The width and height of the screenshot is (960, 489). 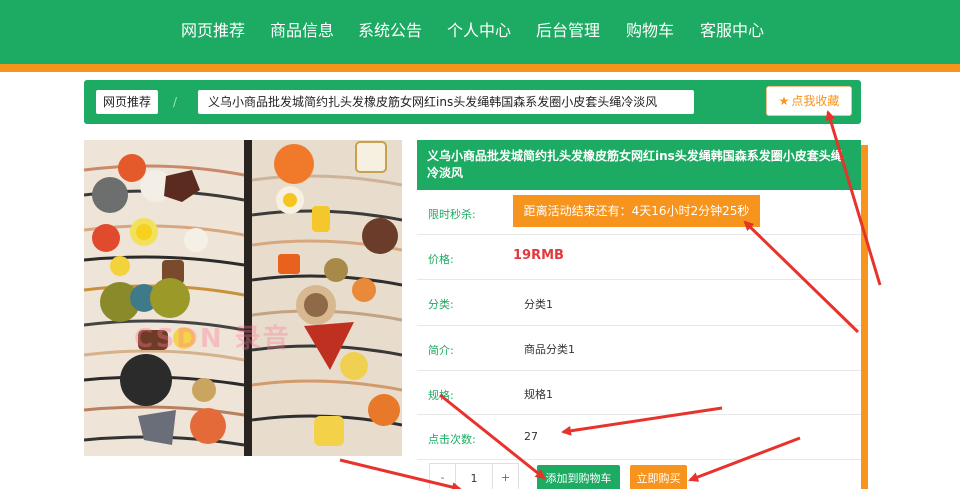 What do you see at coordinates (441, 395) in the screenshot?
I see `spec-label: 规格:` at bounding box center [441, 395].